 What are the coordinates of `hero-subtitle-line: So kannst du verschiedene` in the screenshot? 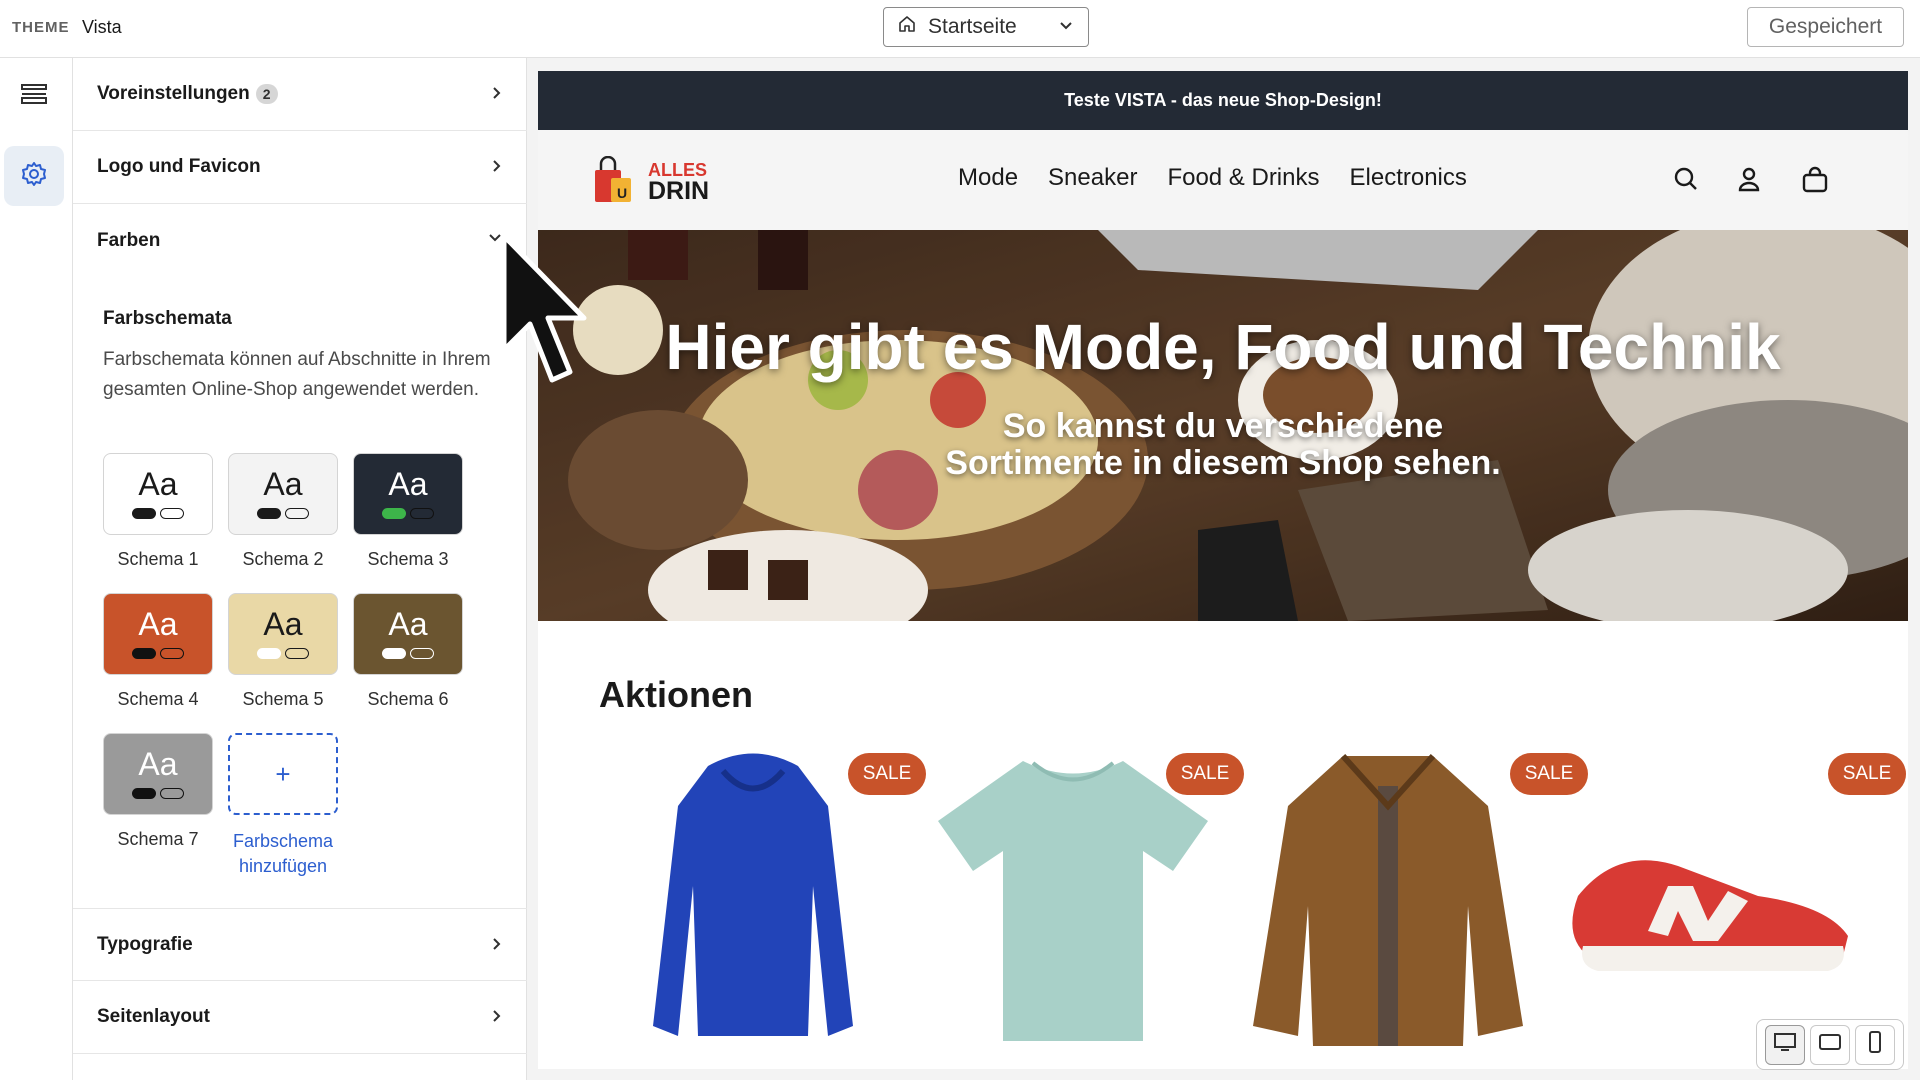 It's located at (1223, 426).